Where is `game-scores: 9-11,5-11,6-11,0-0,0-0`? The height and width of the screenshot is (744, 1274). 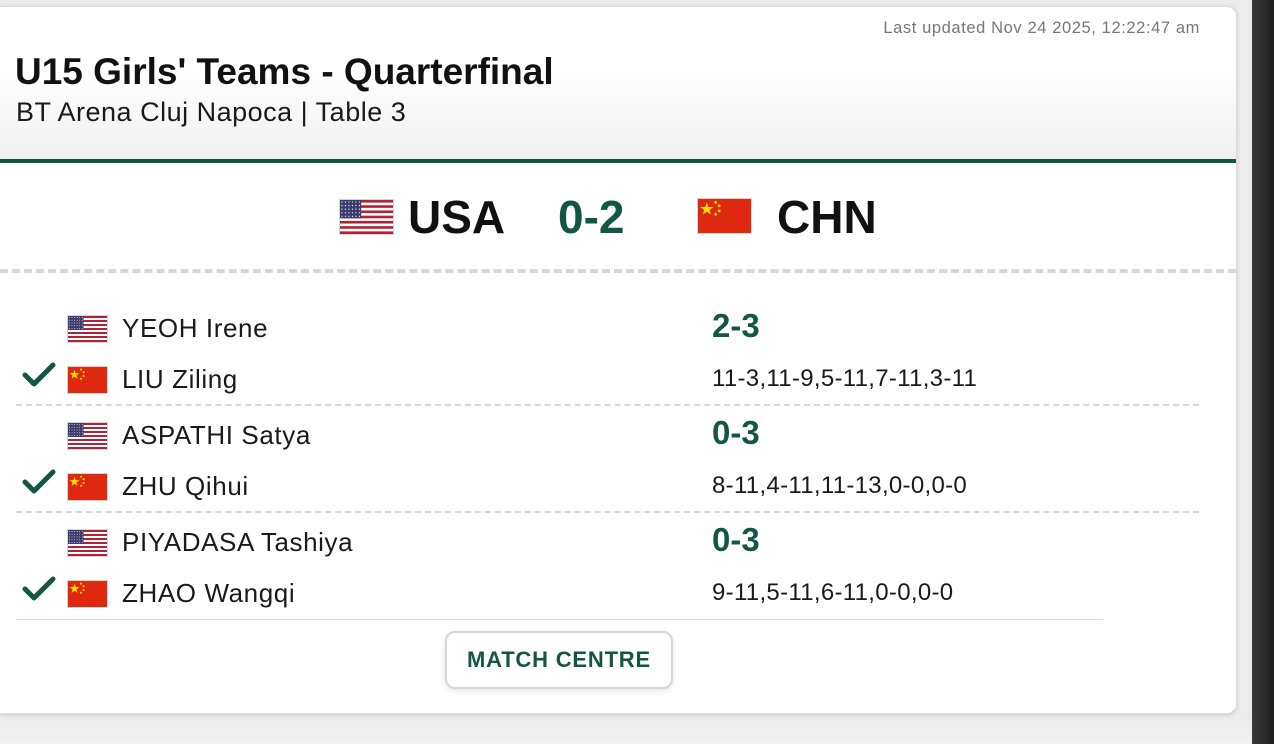
game-scores: 9-11,5-11,6-11,0-0,0-0 is located at coordinates (833, 592).